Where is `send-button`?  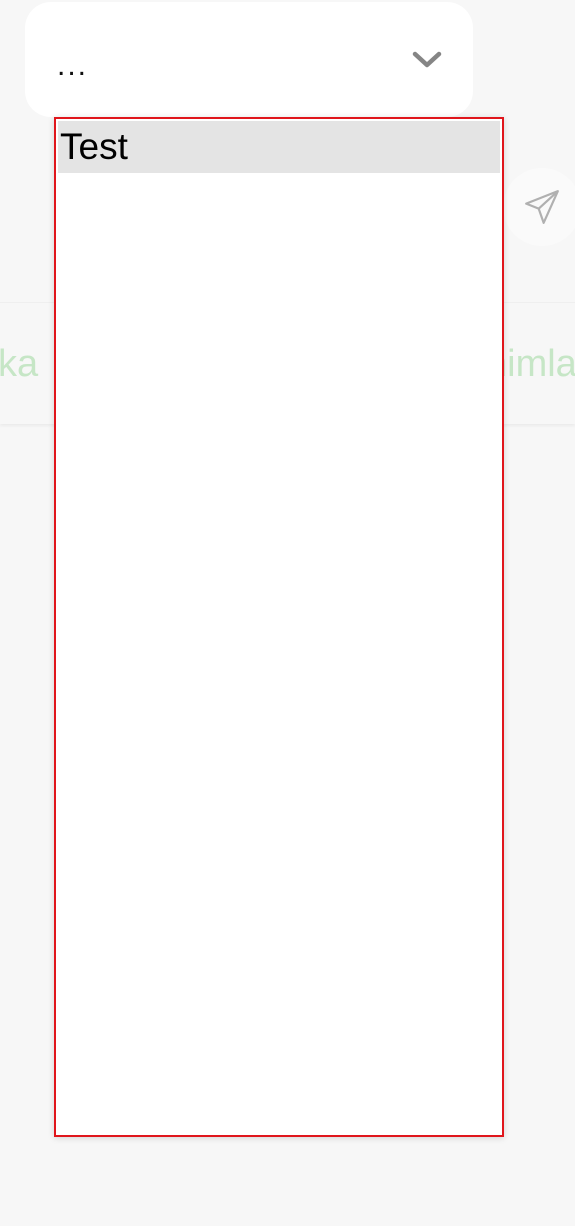
send-button is located at coordinates (539, 207).